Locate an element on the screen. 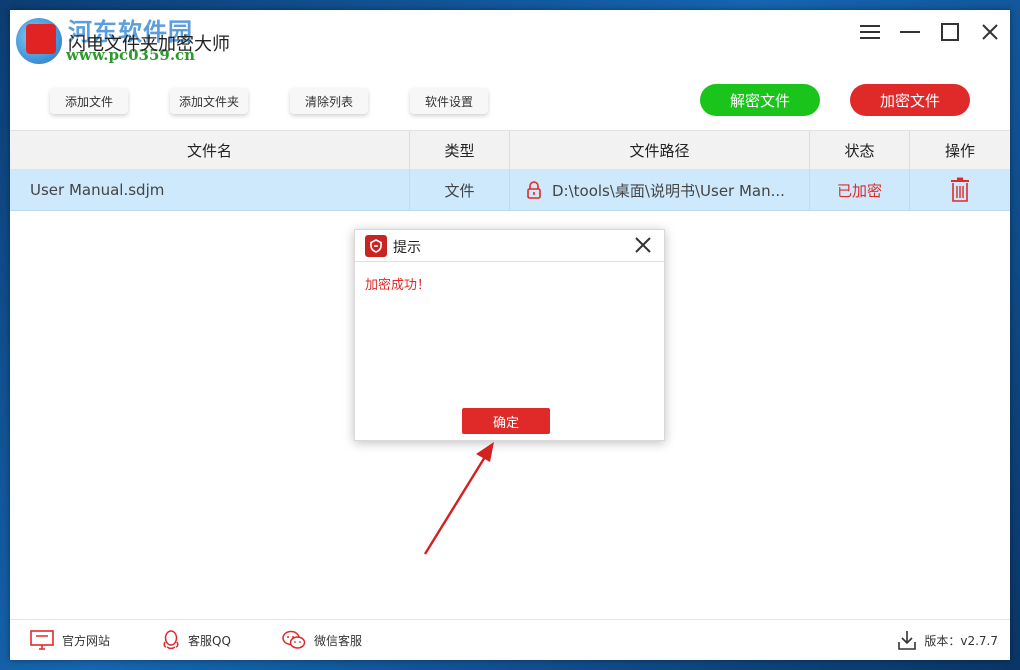  official-site-label: 官方网站 is located at coordinates (86, 640).